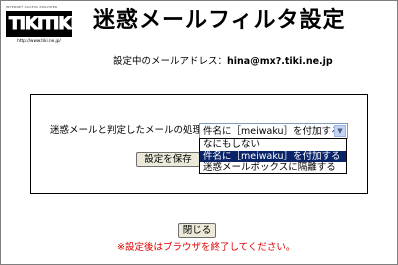  Describe the element at coordinates (273, 167) in the screenshot. I see `option-quarantine-mailbox: 迷惑メールボックスに隔離する` at that location.